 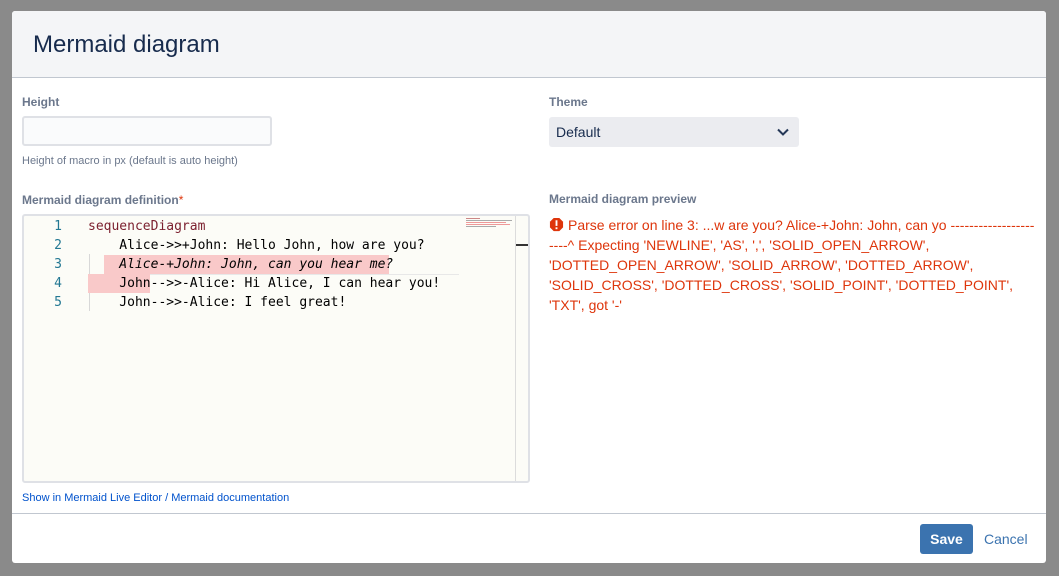 I want to click on theme-label: Theme, so click(x=568, y=102).